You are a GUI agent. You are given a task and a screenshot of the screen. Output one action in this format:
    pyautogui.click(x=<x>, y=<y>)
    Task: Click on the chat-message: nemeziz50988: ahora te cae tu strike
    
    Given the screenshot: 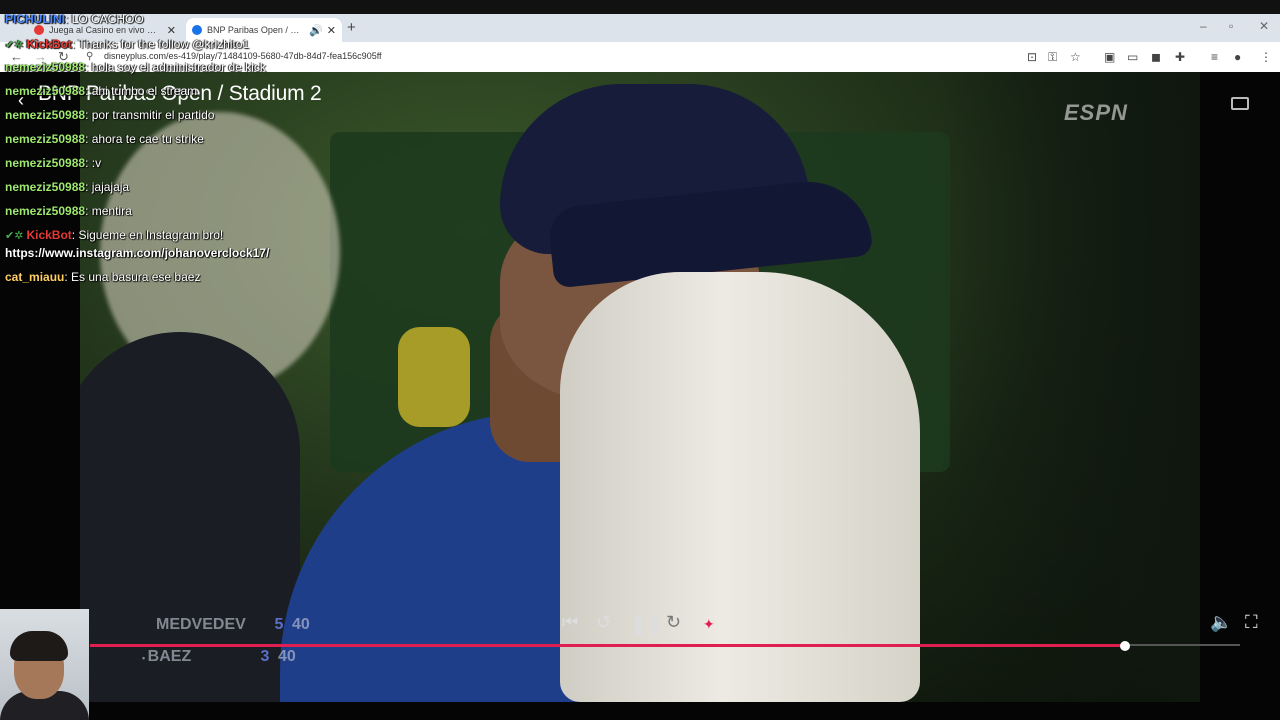 What is the action you would take?
    pyautogui.click(x=104, y=139)
    